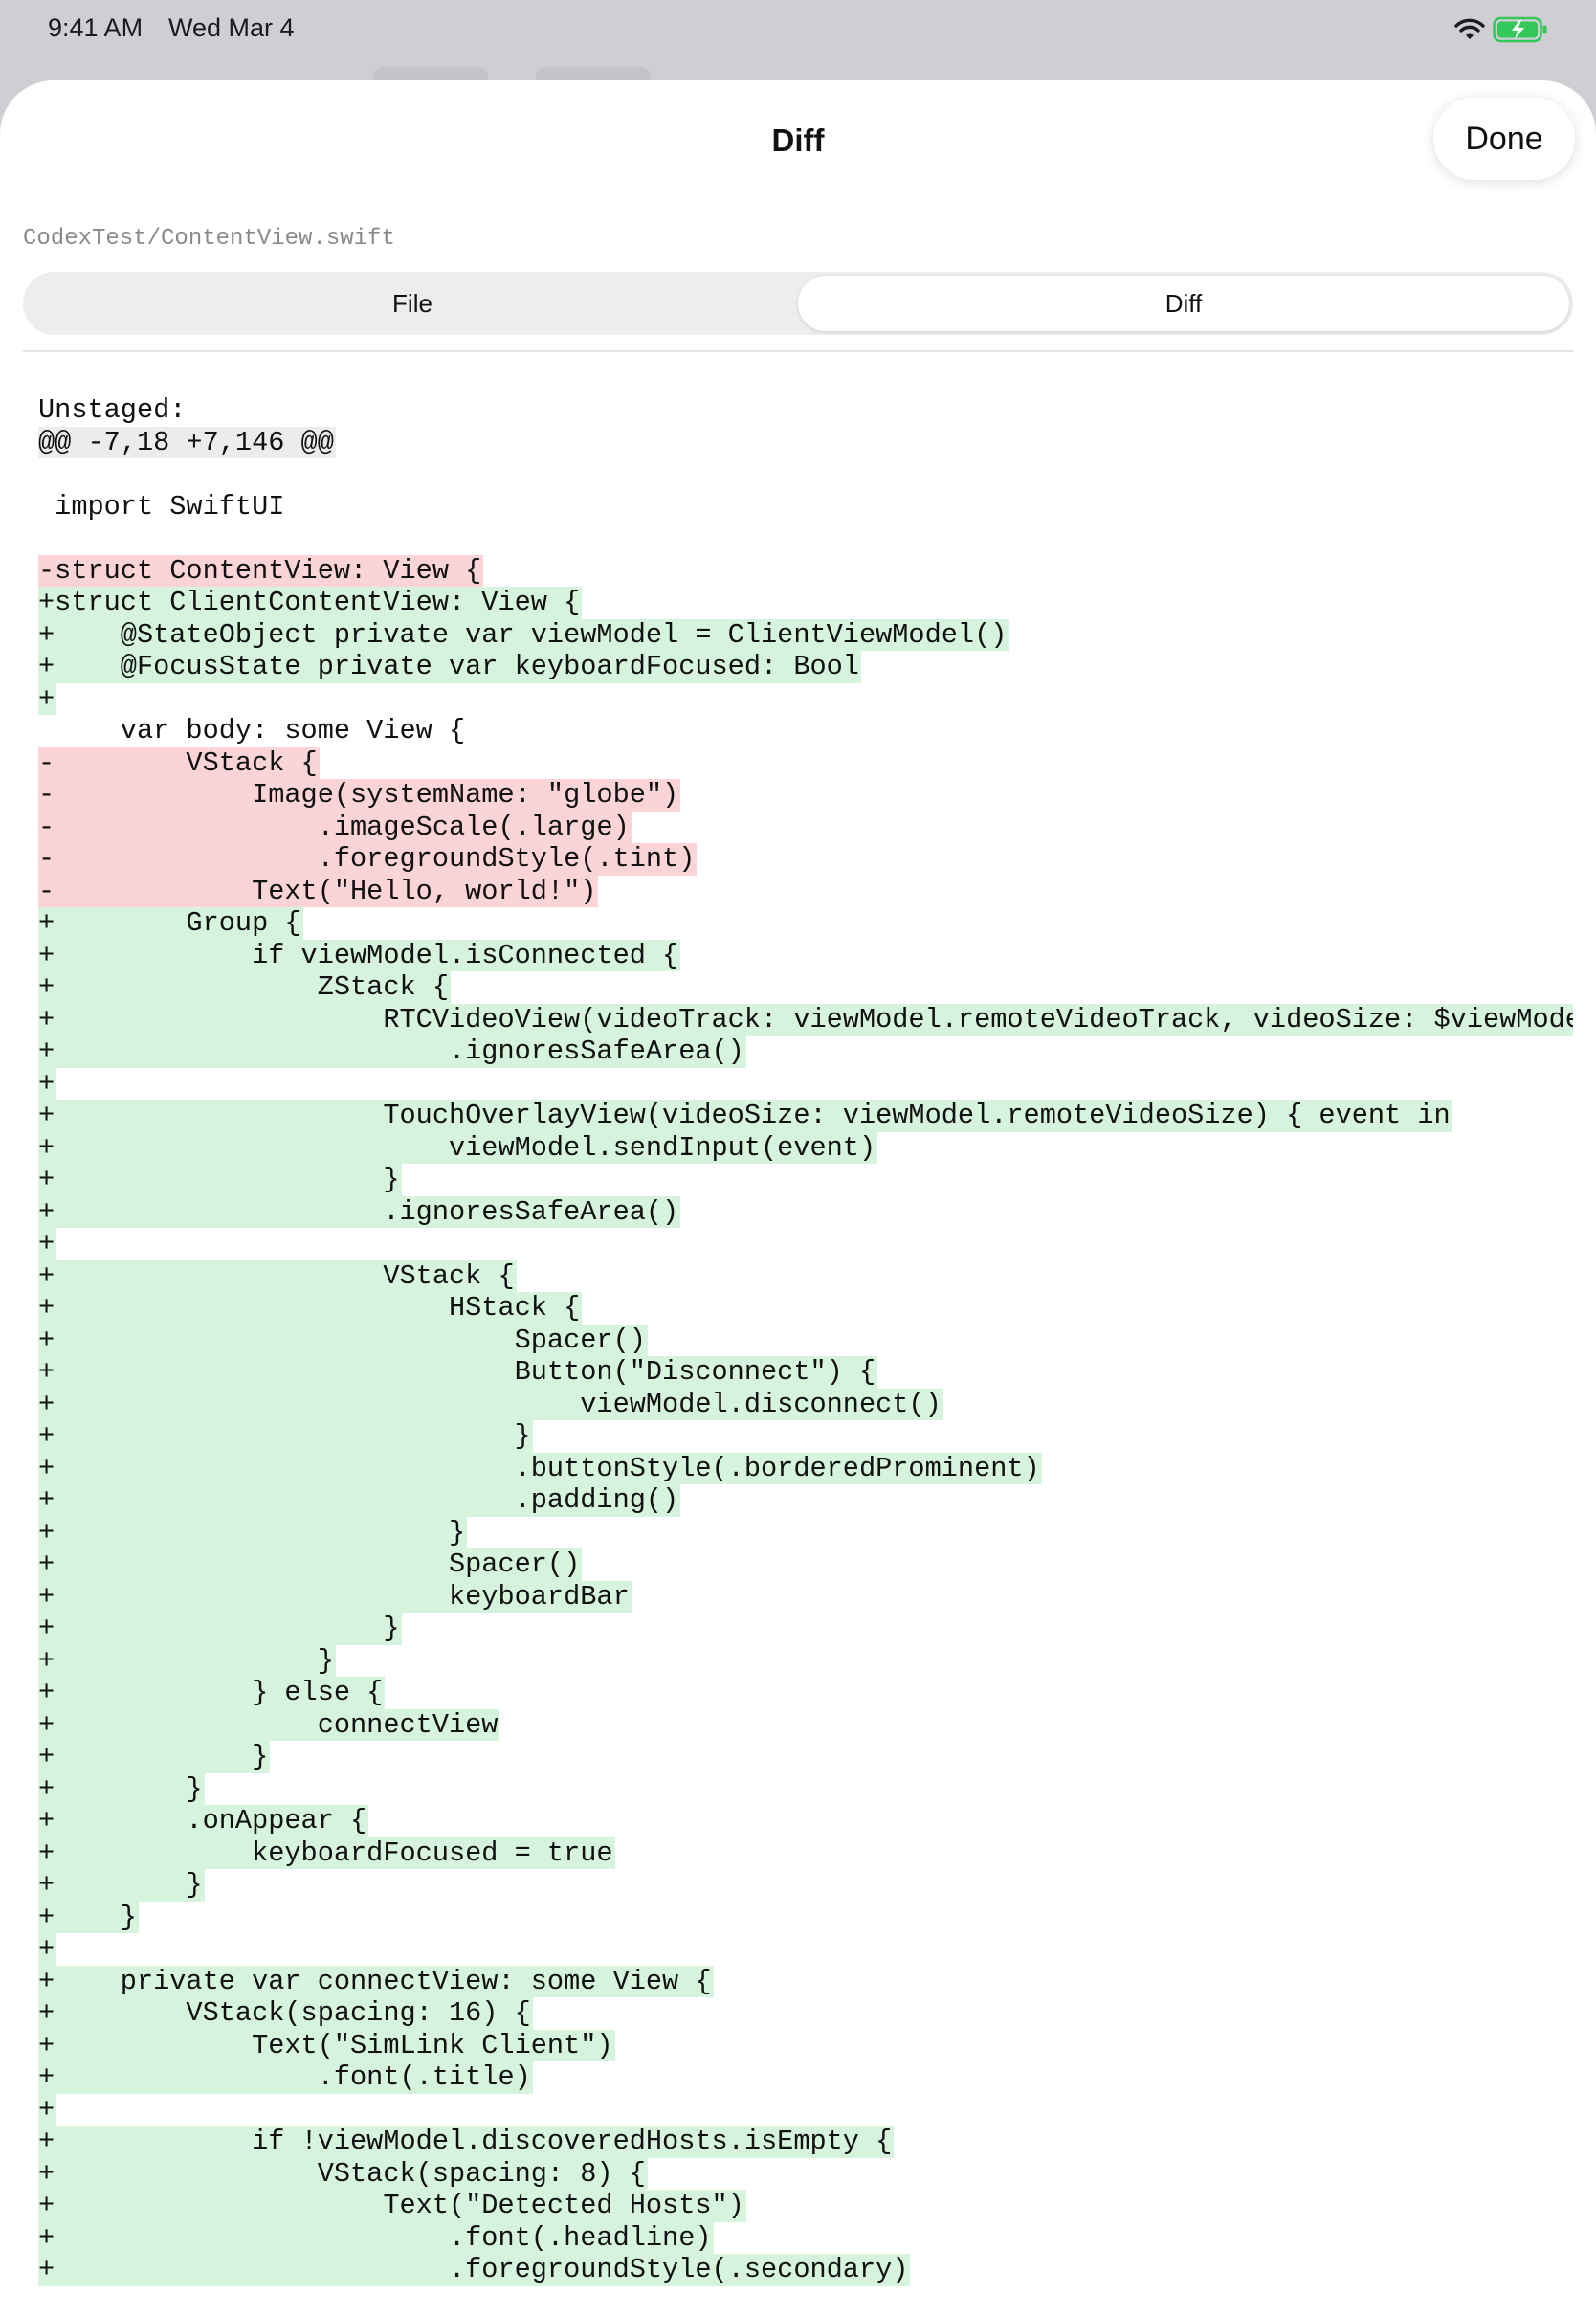  I want to click on diff-line-text: - .foregroundStyle(.tint), so click(368, 859).